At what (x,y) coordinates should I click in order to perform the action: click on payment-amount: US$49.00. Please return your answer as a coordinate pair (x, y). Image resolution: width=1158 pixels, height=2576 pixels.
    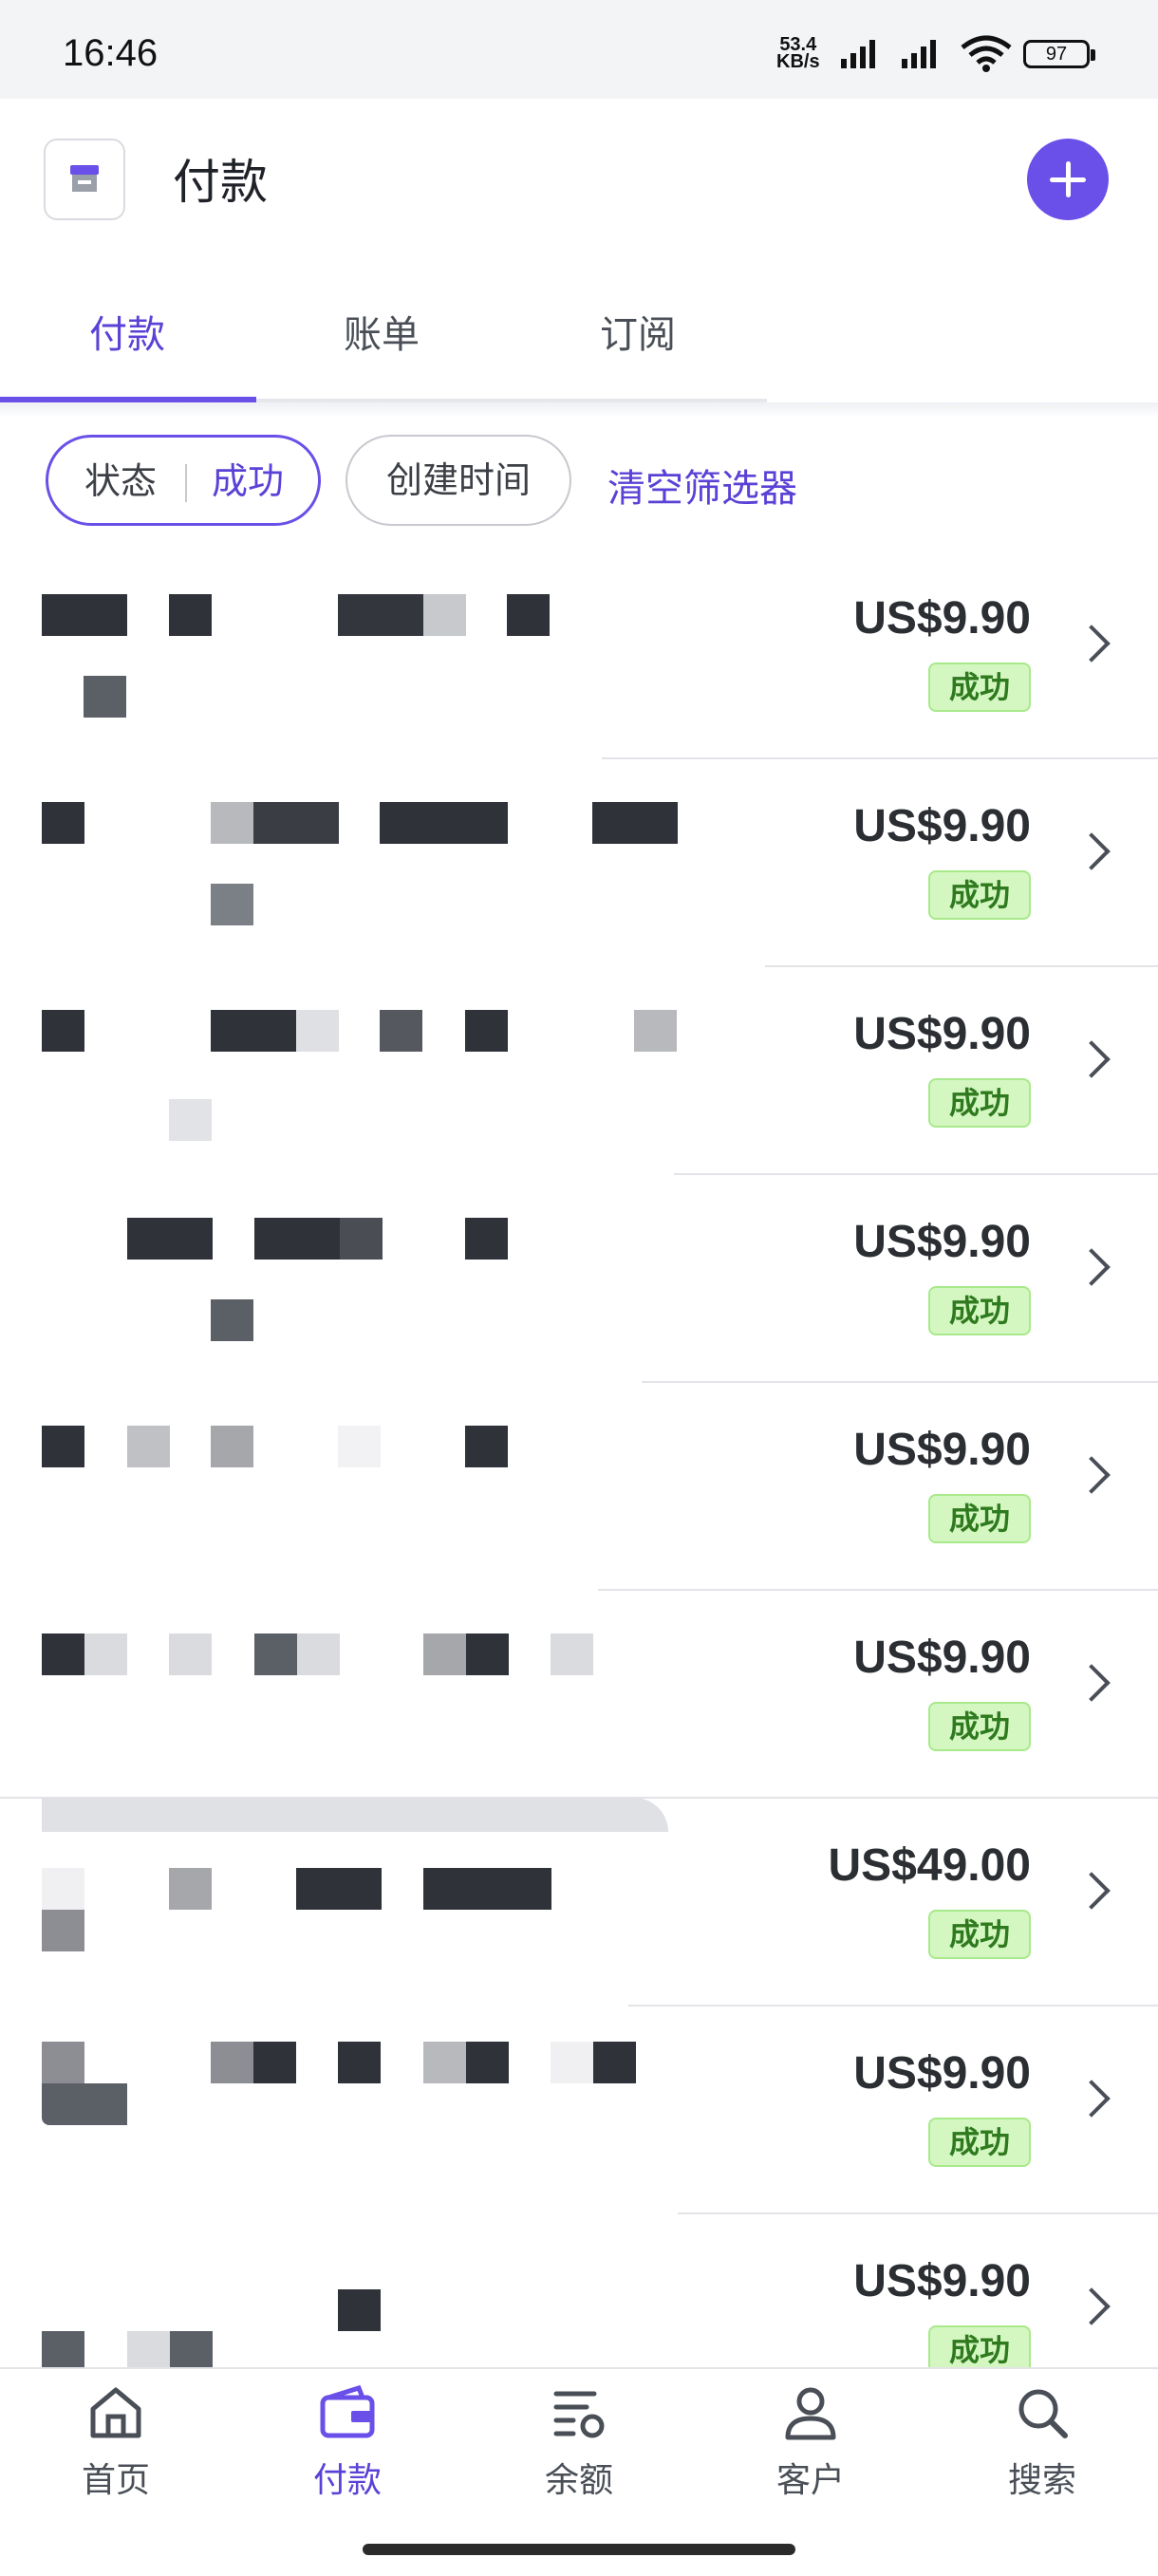
    Looking at the image, I should click on (930, 1865).